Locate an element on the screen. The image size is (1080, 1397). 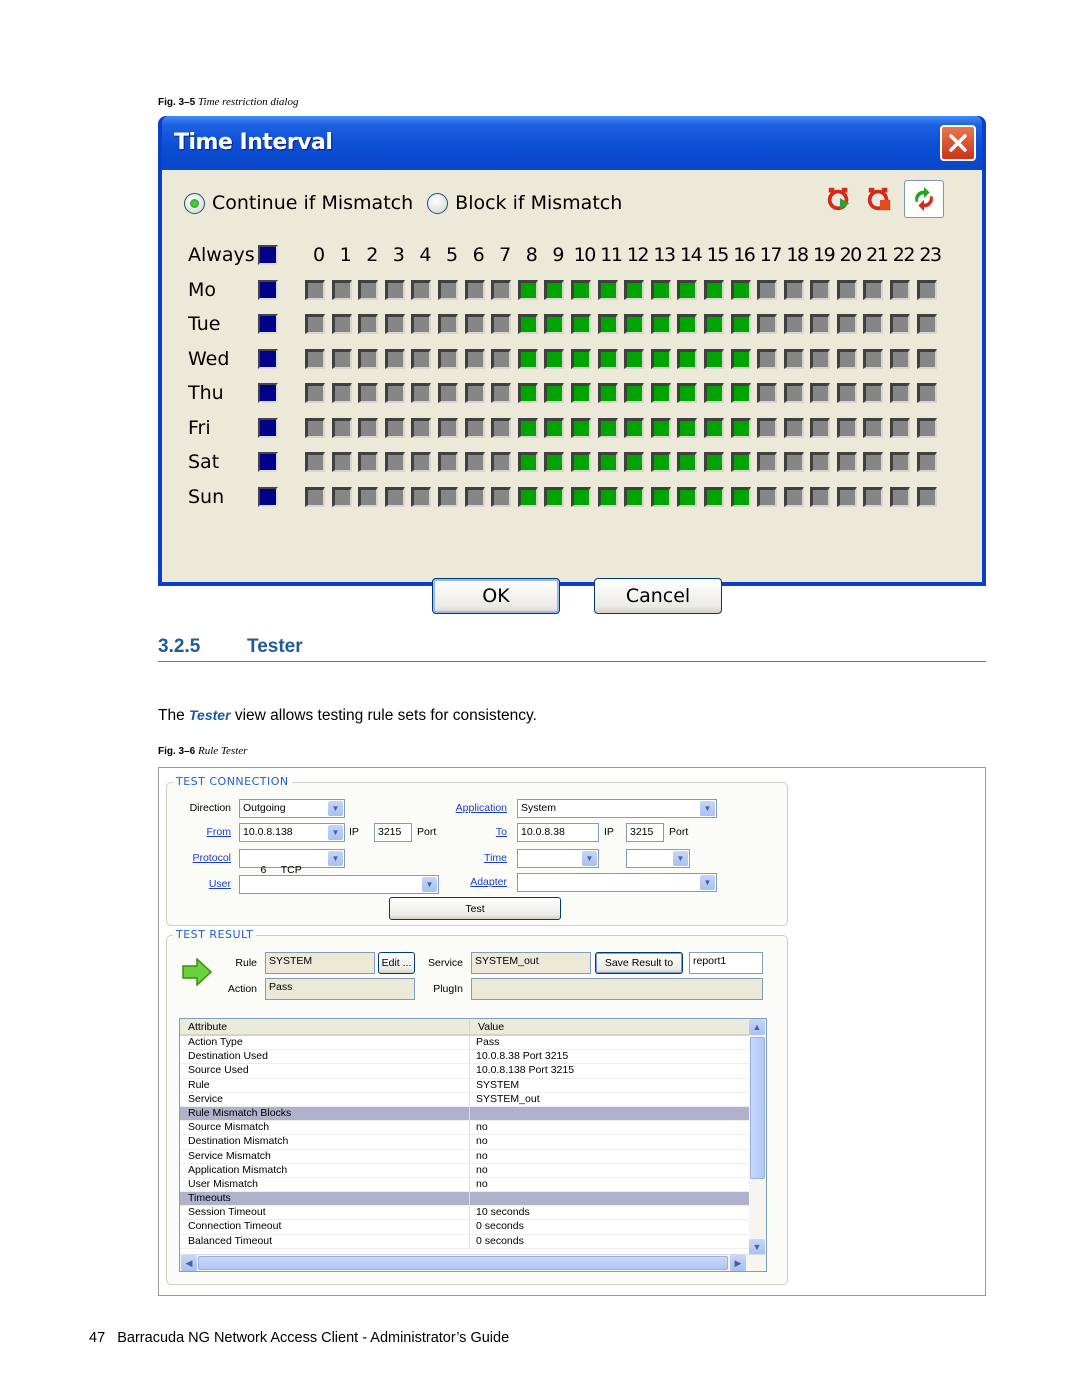
adapter-select: ▼ is located at coordinates (617, 882).